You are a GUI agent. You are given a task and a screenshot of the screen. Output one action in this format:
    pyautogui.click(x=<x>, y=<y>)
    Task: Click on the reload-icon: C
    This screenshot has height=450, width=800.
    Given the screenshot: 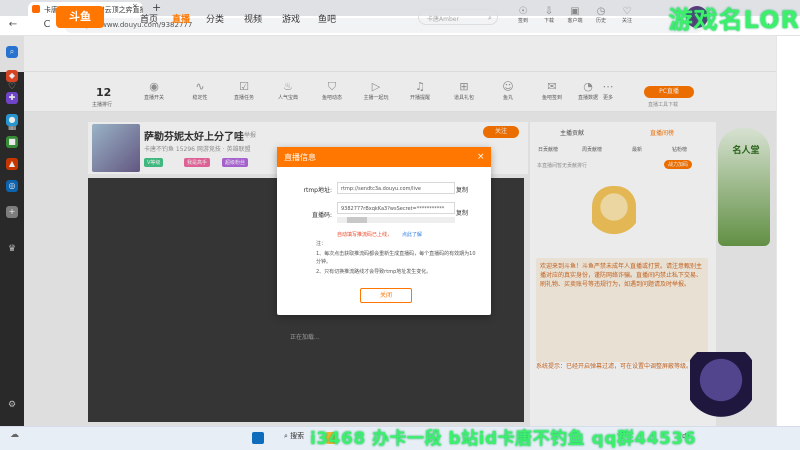 What is the action you would take?
    pyautogui.click(x=47, y=24)
    